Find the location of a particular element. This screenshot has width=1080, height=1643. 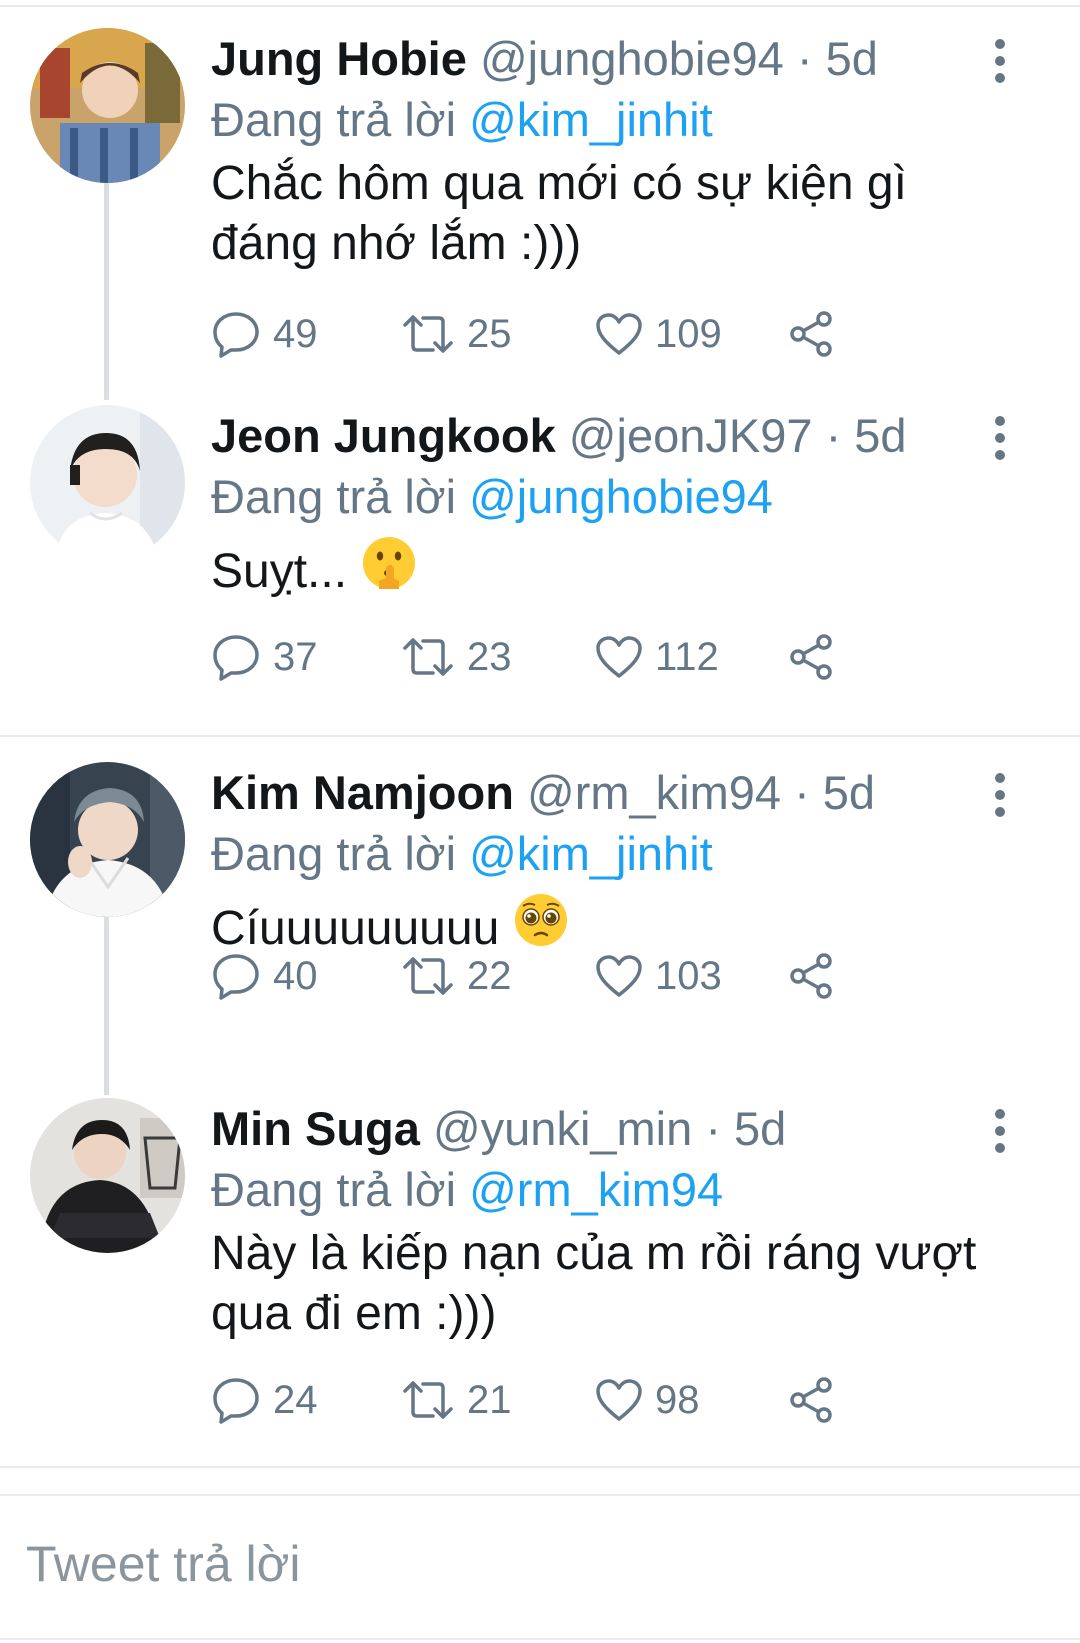

display-name: Kim Namjoon is located at coordinates (362, 792).